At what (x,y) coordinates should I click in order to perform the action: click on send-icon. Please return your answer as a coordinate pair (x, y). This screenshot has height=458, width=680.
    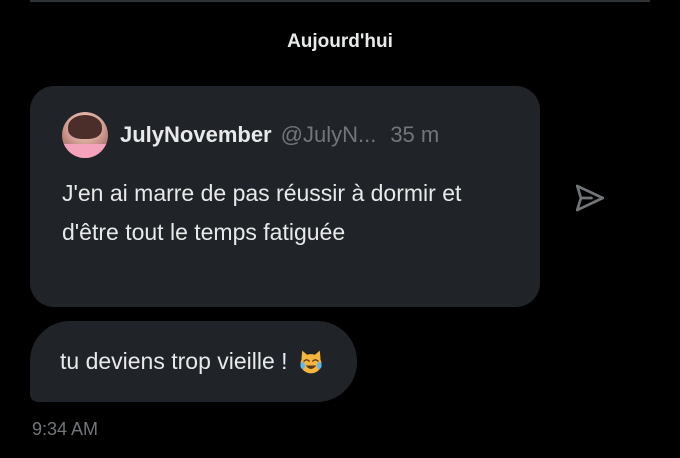
    Looking at the image, I should click on (590, 198).